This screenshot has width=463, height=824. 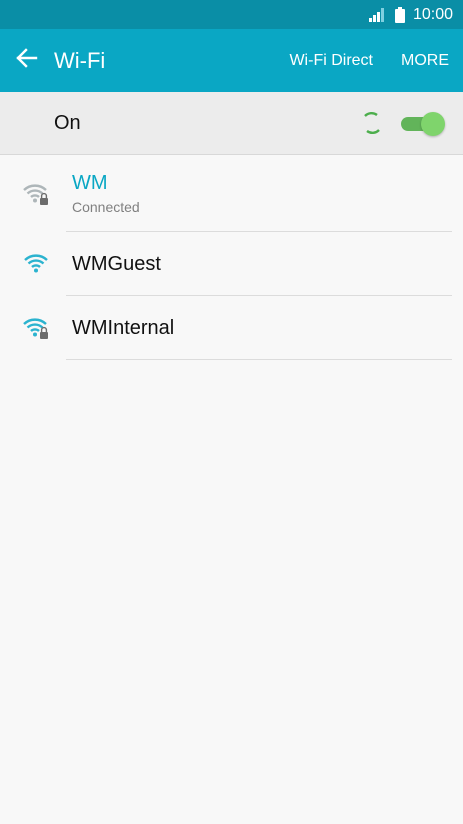 I want to click on signal-icon, so click(x=376, y=14).